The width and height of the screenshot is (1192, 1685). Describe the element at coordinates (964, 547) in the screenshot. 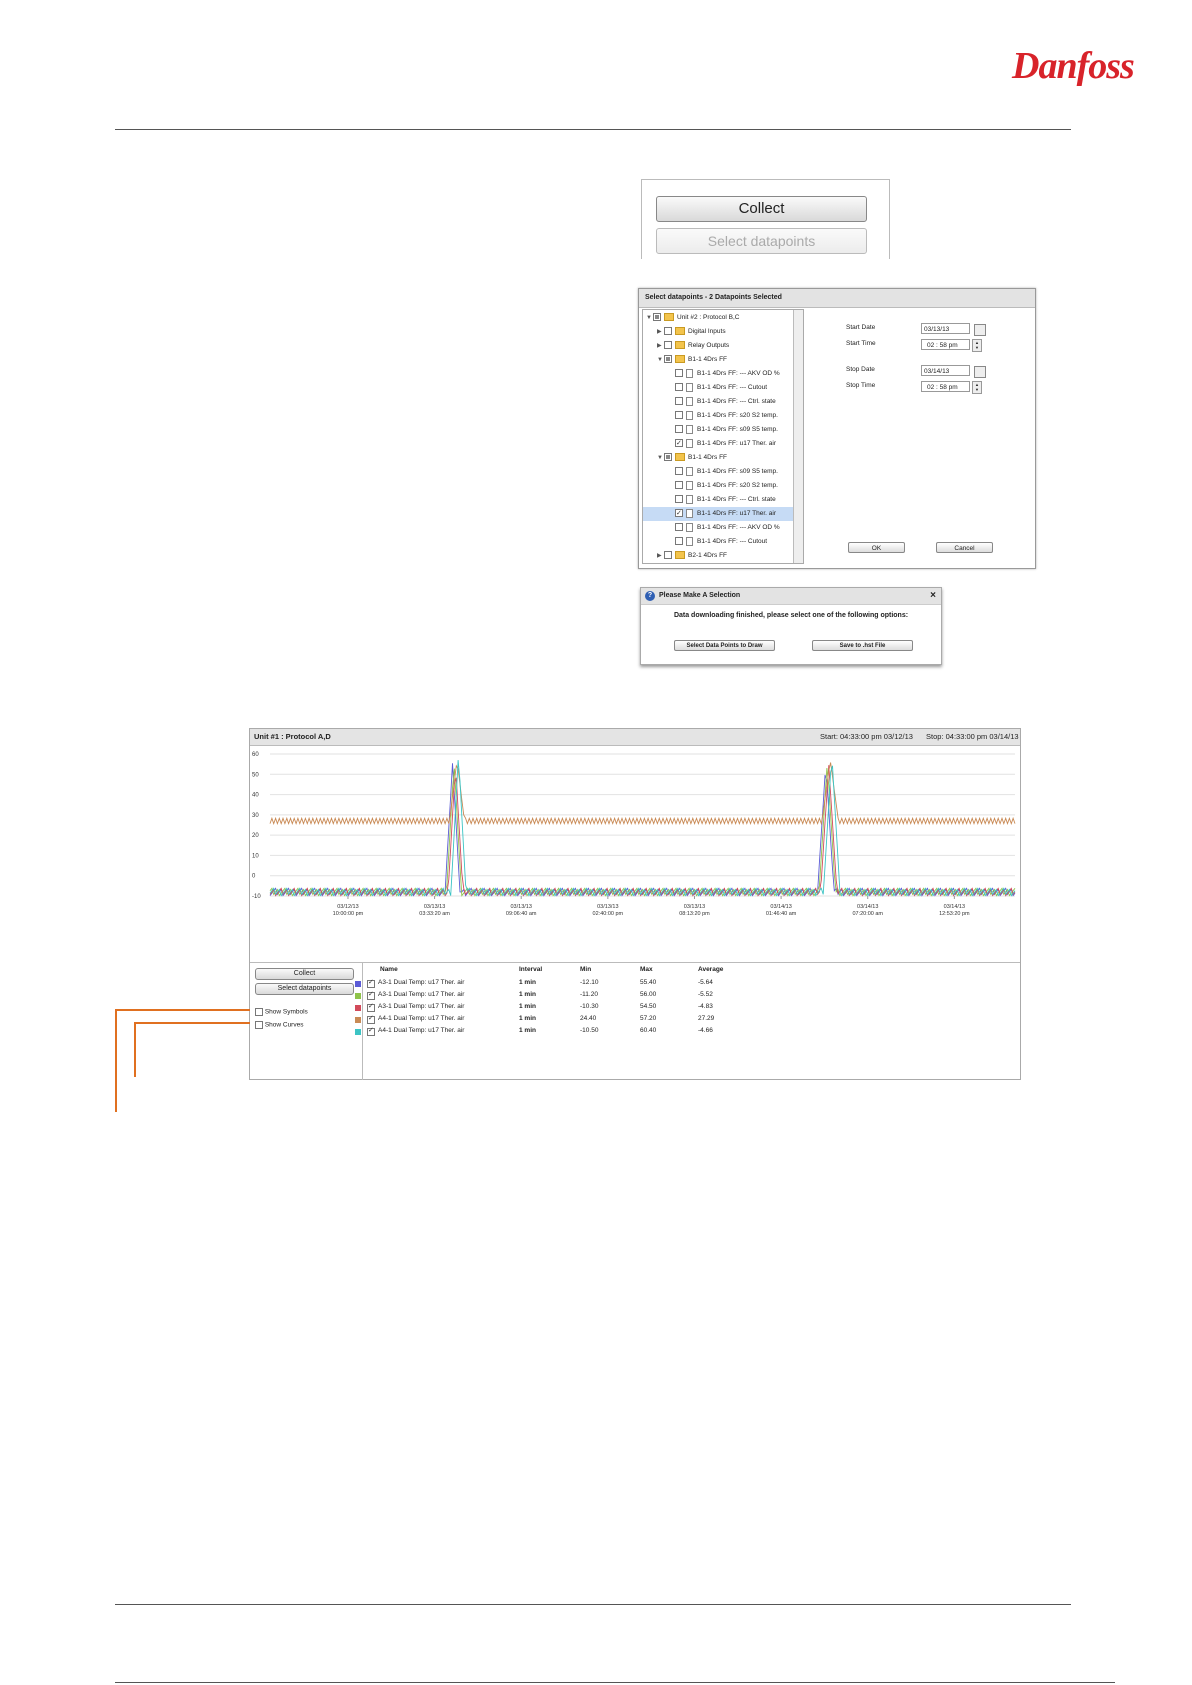

I see `cancel-button: Cancel` at that location.